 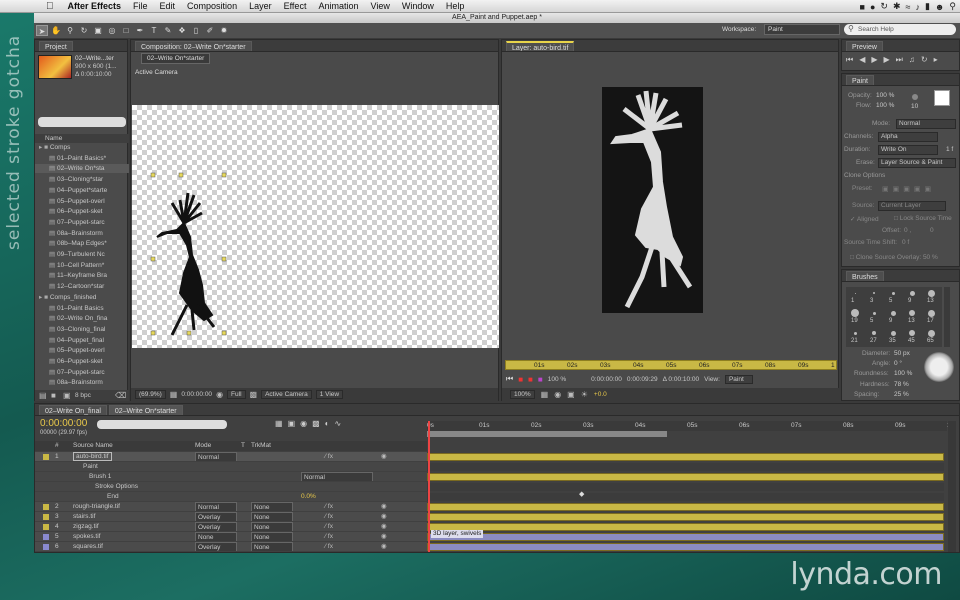 What do you see at coordinates (236, 394) in the screenshot?
I see `resolution-select: Full` at bounding box center [236, 394].